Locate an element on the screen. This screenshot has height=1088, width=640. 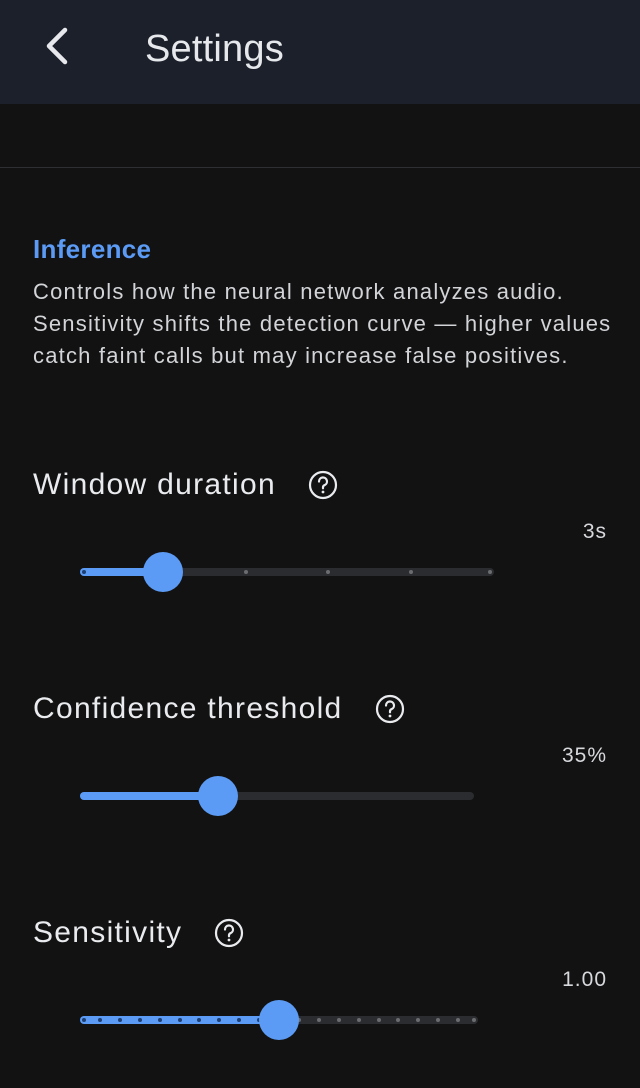
window-duration-label: Window duration is located at coordinates (185, 485).